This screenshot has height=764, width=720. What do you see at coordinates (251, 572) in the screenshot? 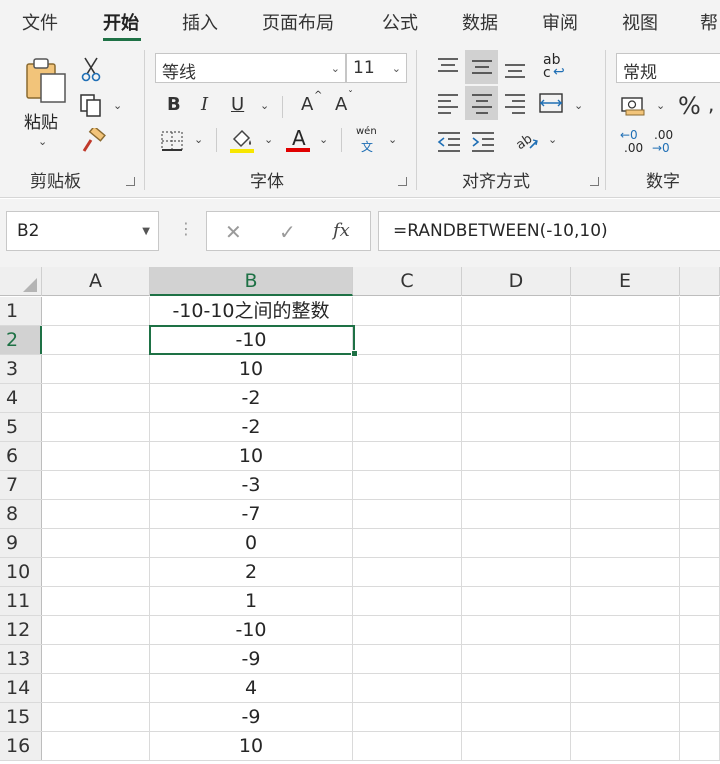
I see `cell-b: 2` at bounding box center [251, 572].